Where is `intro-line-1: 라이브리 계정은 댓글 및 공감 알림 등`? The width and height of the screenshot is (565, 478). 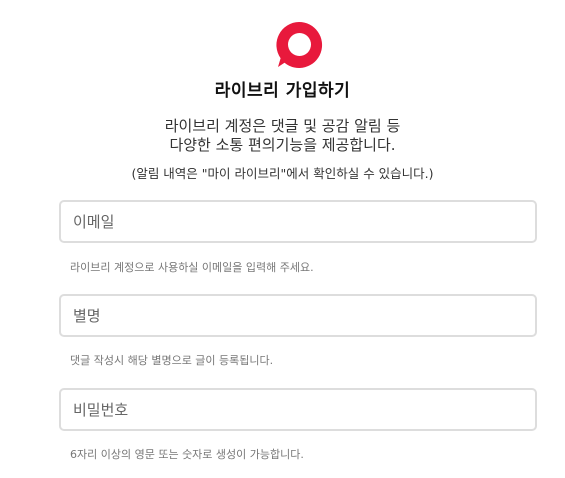 intro-line-1: 라이브리 계정은 댓글 및 공감 알림 등 is located at coordinates (282, 126).